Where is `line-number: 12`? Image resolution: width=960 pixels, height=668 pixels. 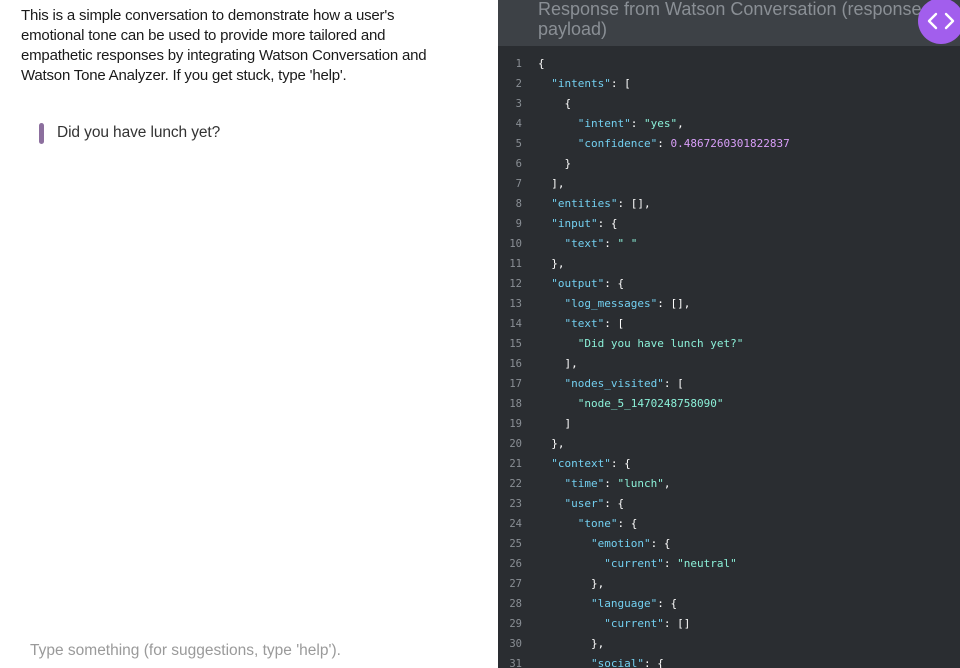
line-number: 12 is located at coordinates (515, 284).